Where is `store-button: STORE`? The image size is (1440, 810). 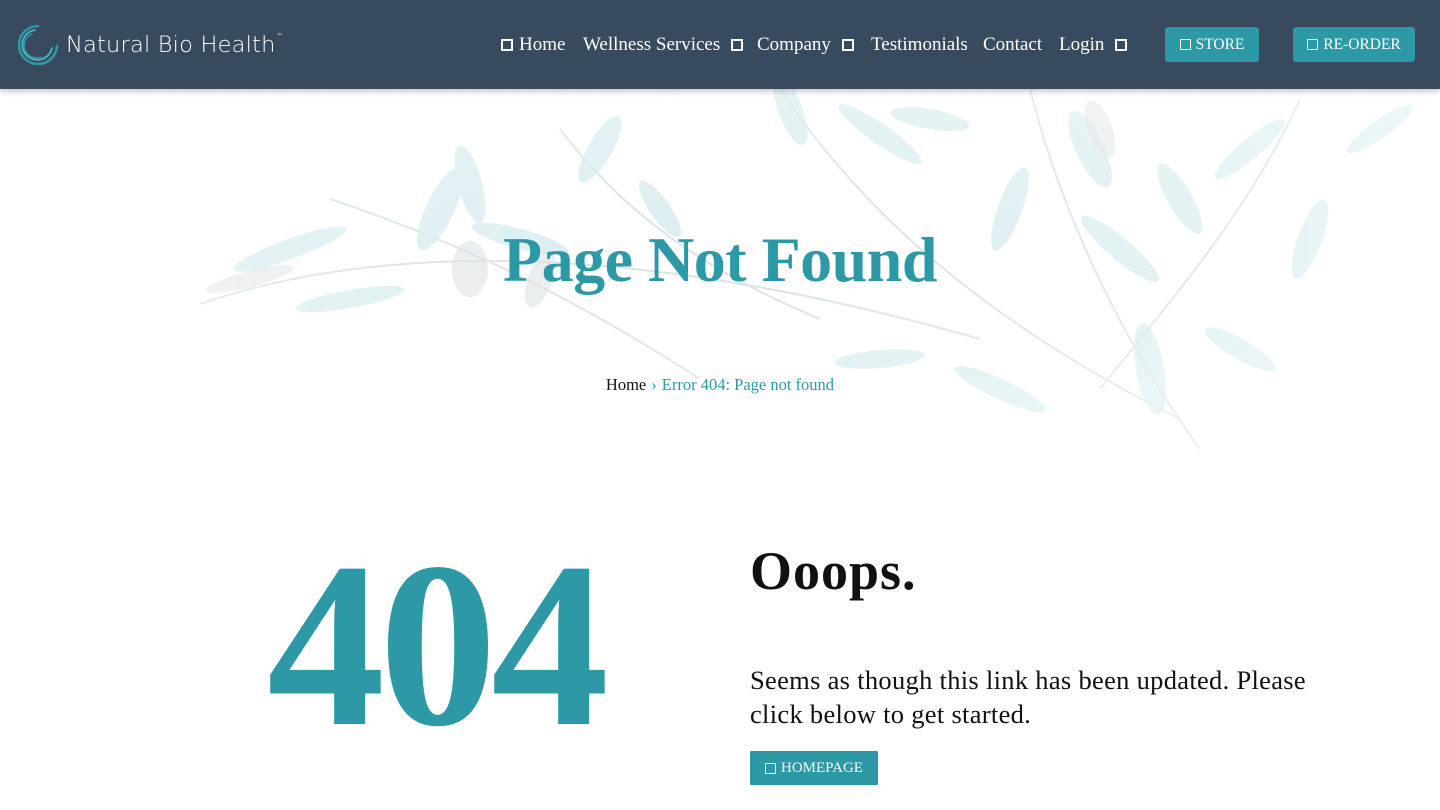
store-button: STORE is located at coordinates (1212, 44).